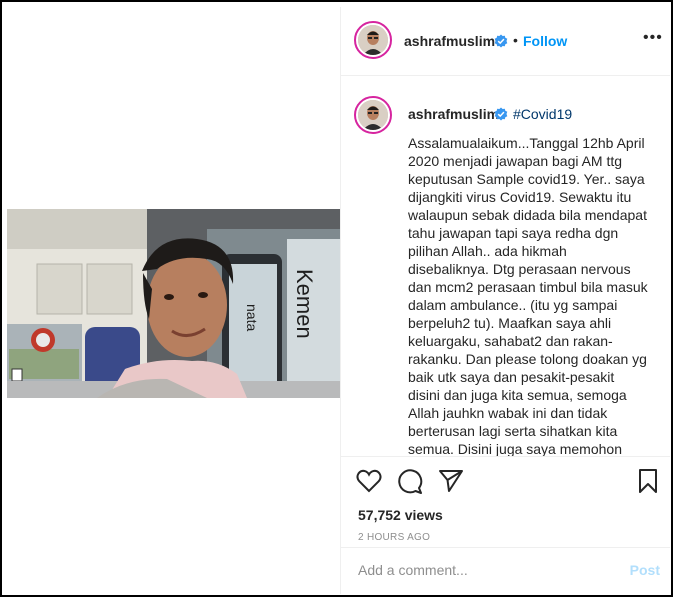  I want to click on post-comment-button: Post, so click(645, 570).